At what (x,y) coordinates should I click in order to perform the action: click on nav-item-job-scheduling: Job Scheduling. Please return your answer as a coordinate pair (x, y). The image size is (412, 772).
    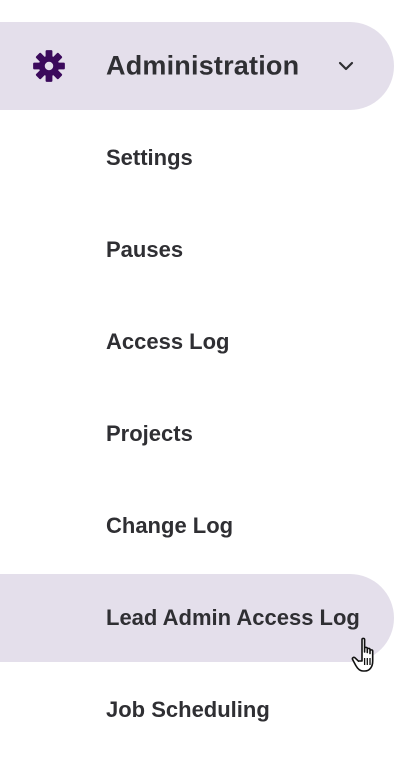
    Looking at the image, I should click on (197, 710).